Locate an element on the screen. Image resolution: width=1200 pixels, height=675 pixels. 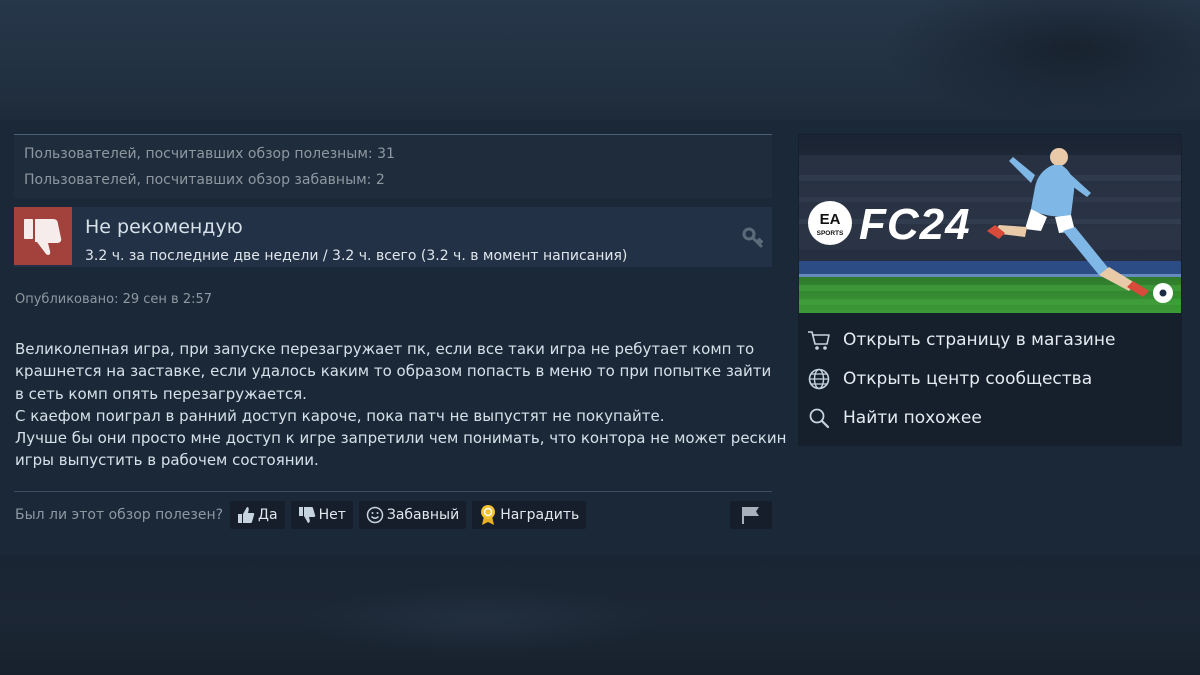
report-flag-button is located at coordinates (751, 515).